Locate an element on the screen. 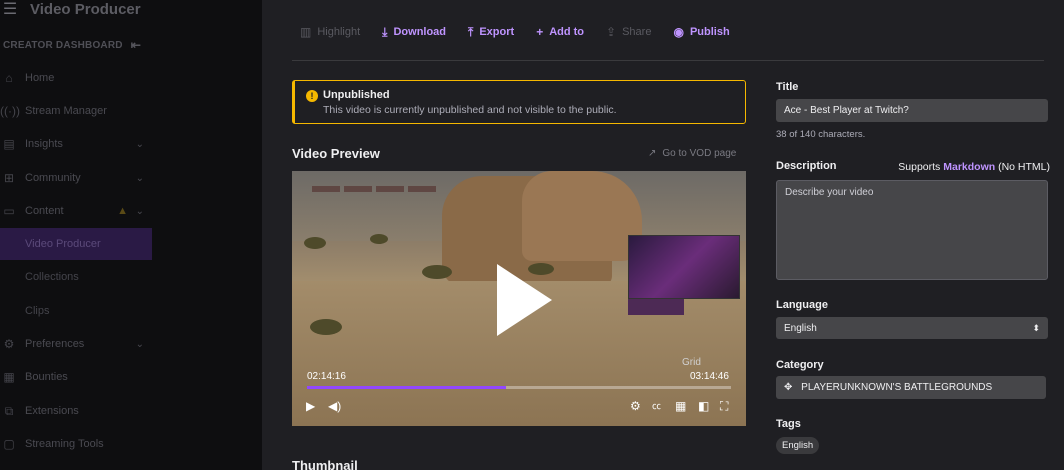 The image size is (1064, 470). collapse-sidebar-icon: ⇤ is located at coordinates (136, 45).